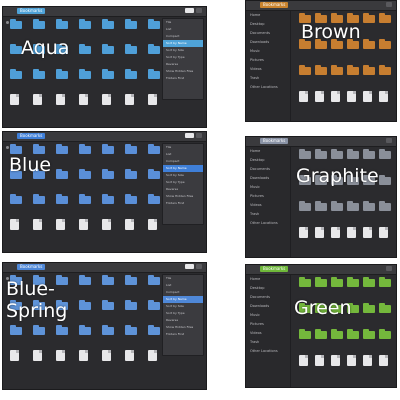 This screenshot has height=400, width=400. I want to click on sidebar-item: Documents, so click(268, 33).